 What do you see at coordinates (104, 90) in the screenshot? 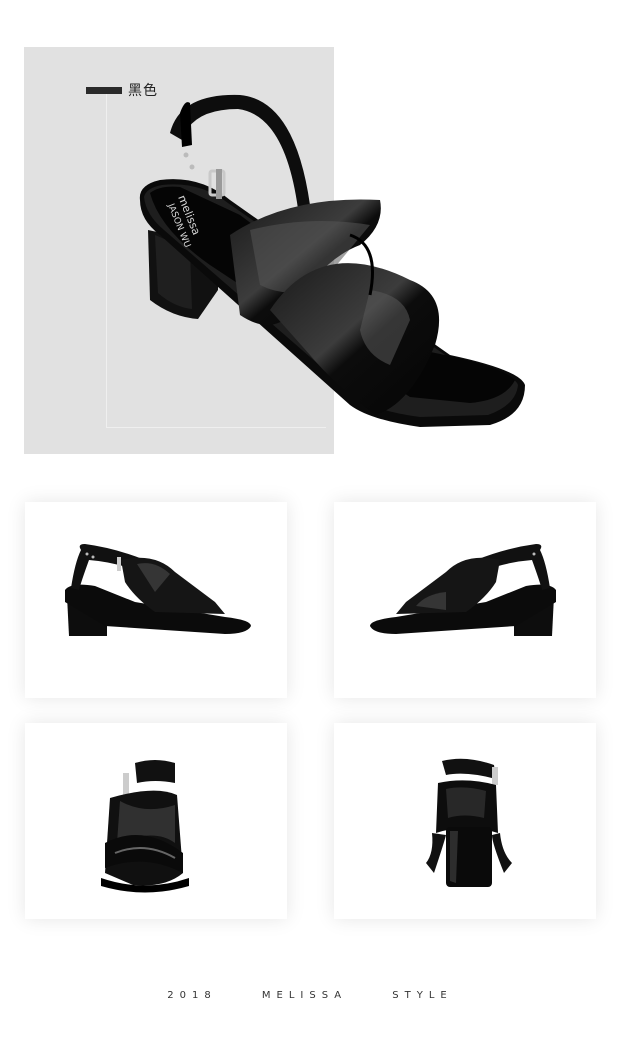
I see `color-swatch-black` at bounding box center [104, 90].